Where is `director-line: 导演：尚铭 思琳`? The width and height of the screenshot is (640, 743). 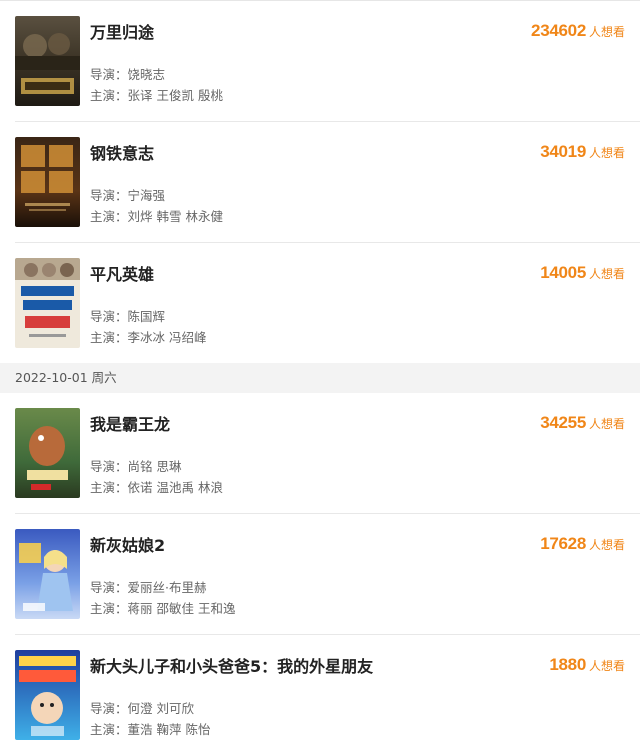
director-line: 导演：尚铭 思琳 is located at coordinates (136, 465).